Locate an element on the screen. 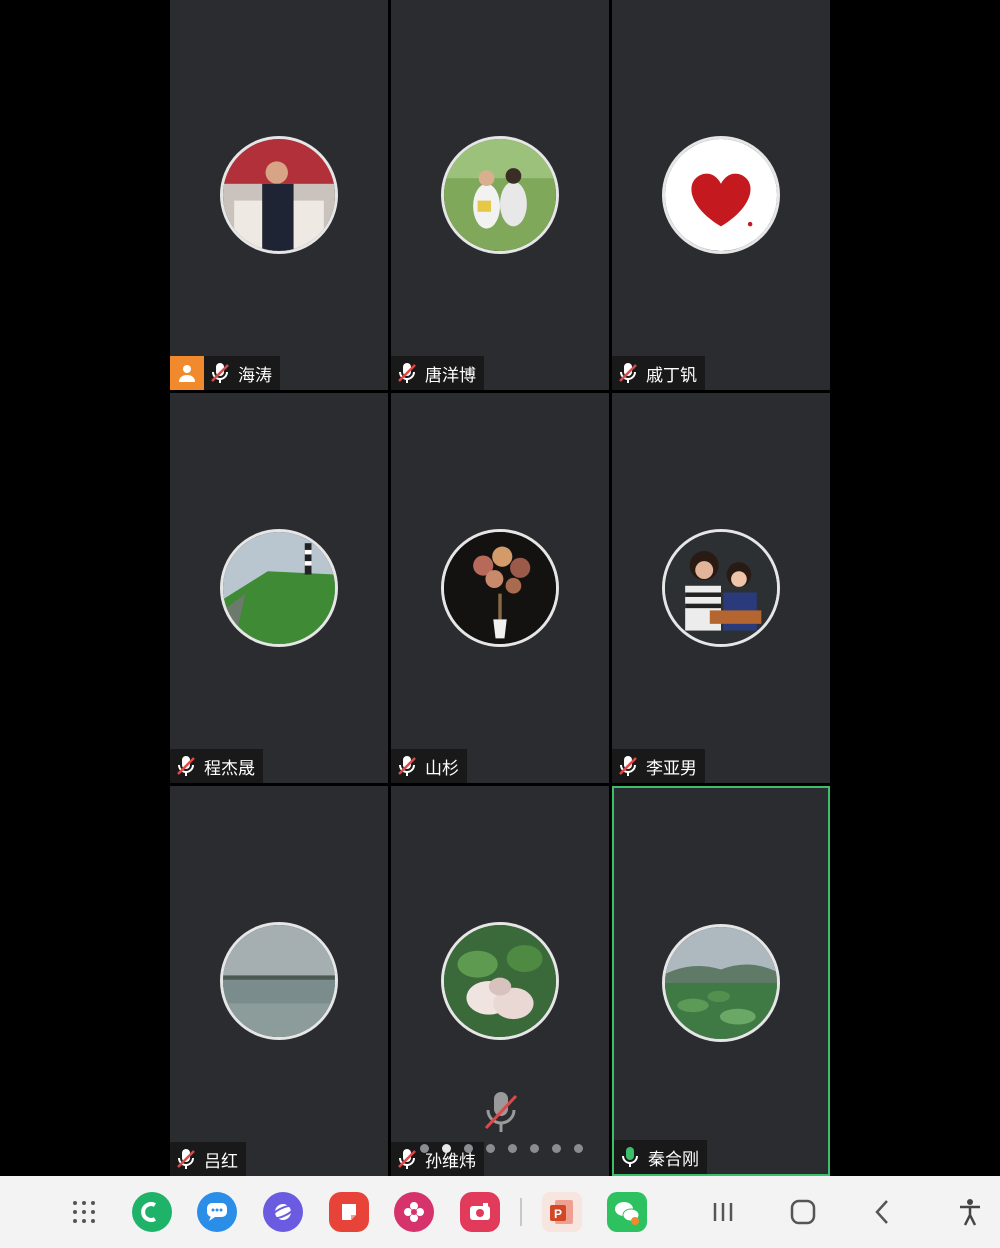  participant-name: 秦合刚 is located at coordinates (673, 1159).